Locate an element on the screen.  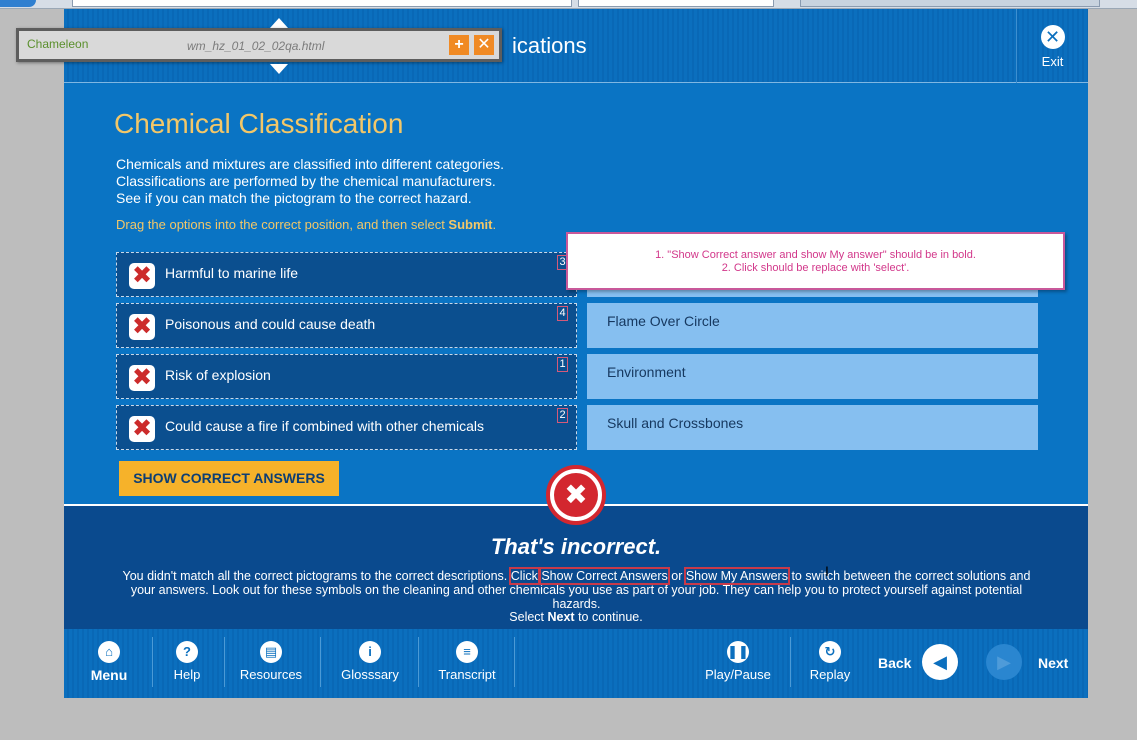
feedback-title: That's incorrect. is located at coordinates (576, 546).